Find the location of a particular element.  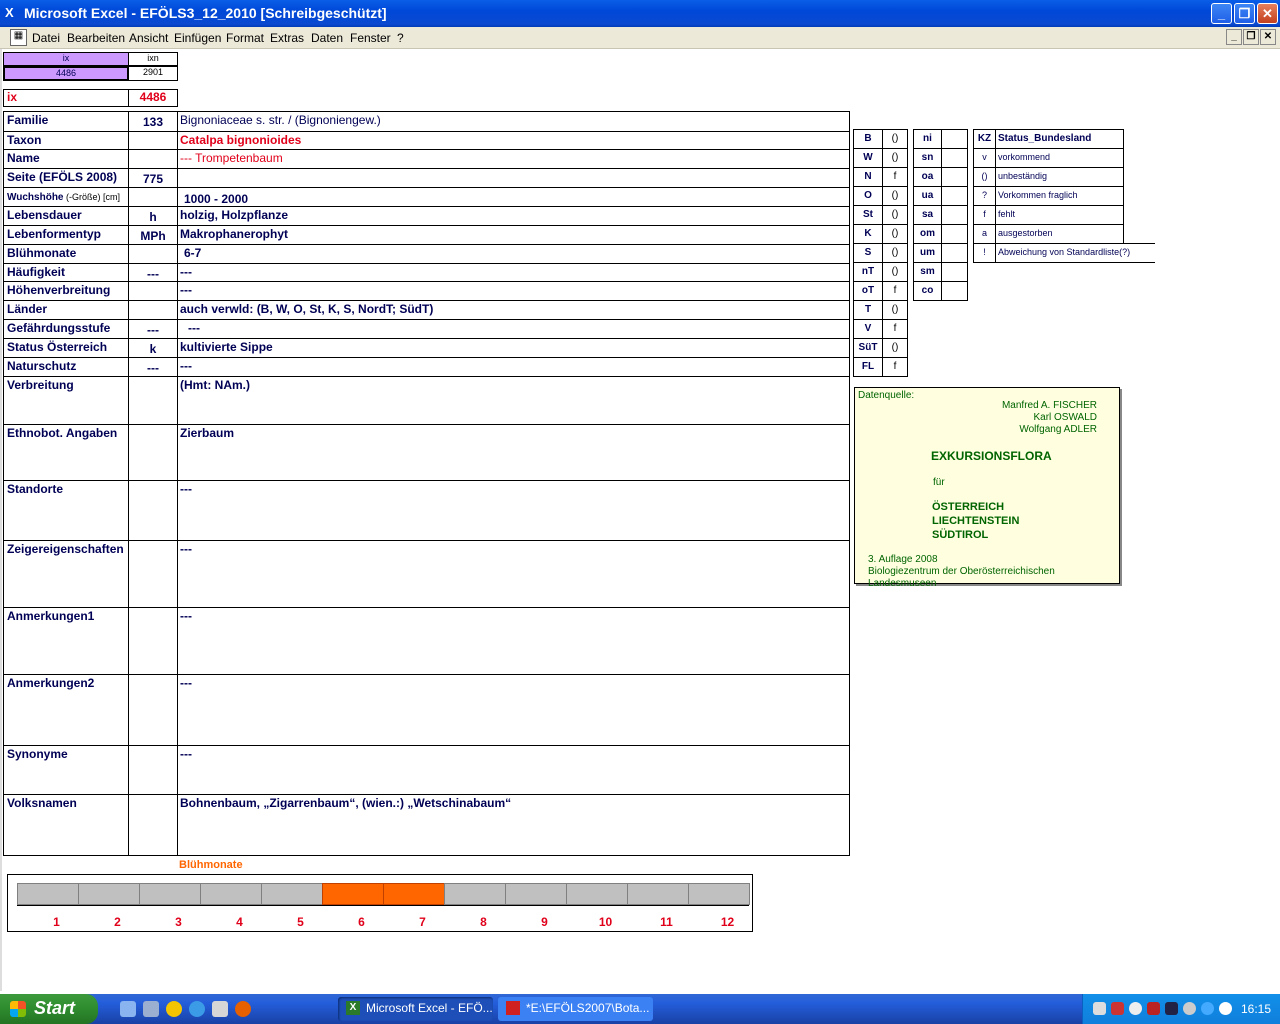

restore-button: ❐ is located at coordinates (1244, 13).